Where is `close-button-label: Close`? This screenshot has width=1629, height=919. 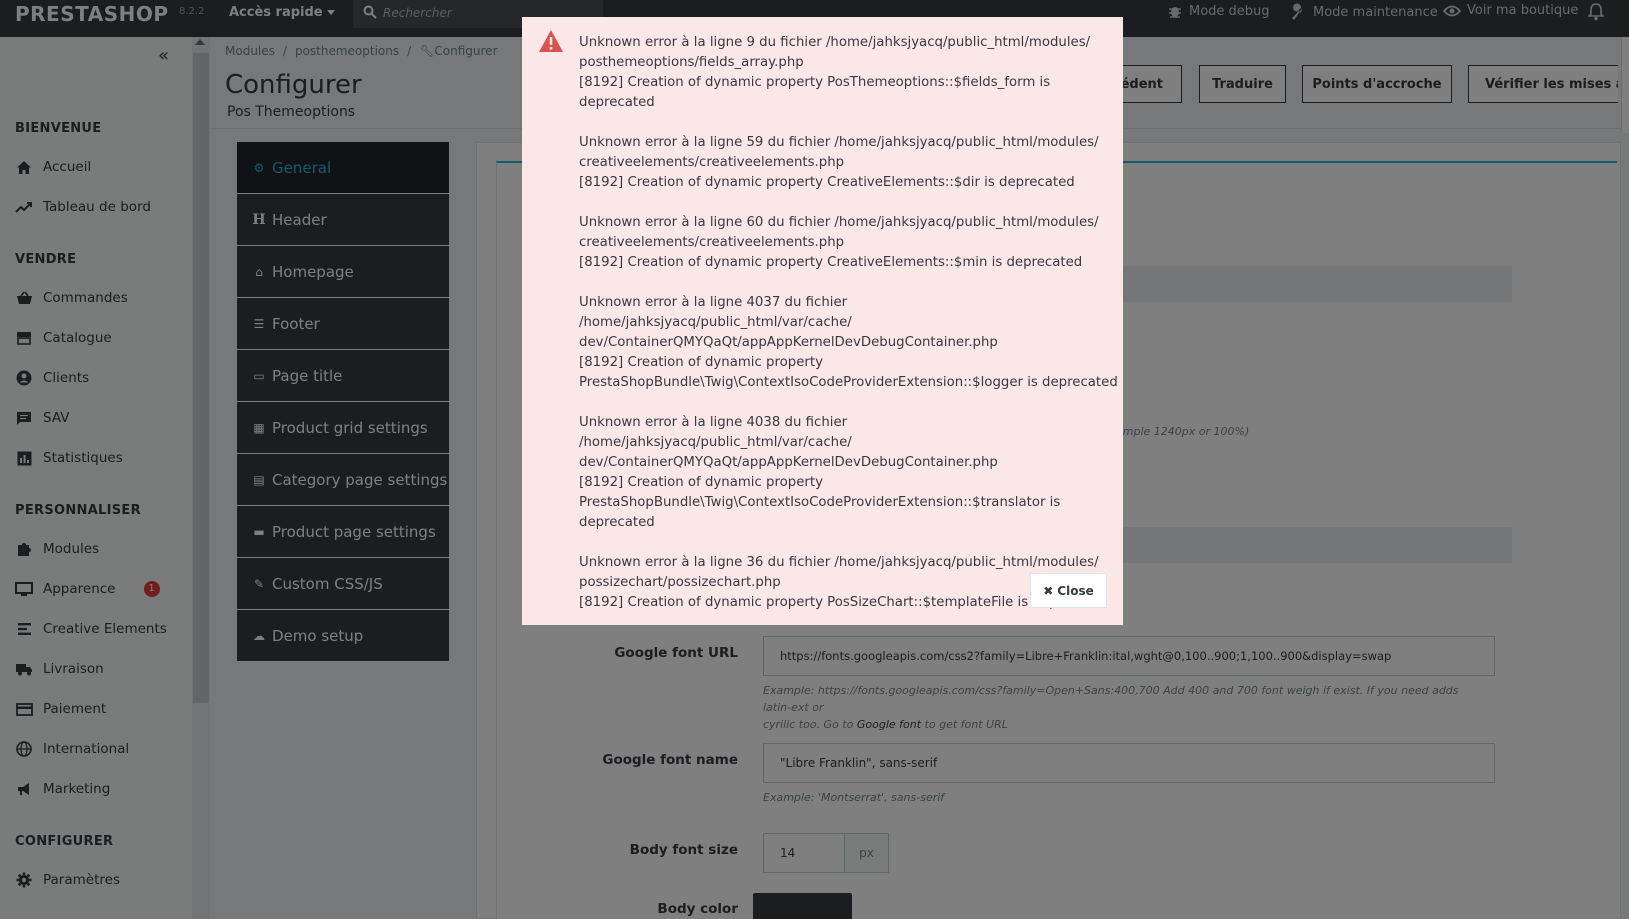 close-button-label: Close is located at coordinates (1075, 590).